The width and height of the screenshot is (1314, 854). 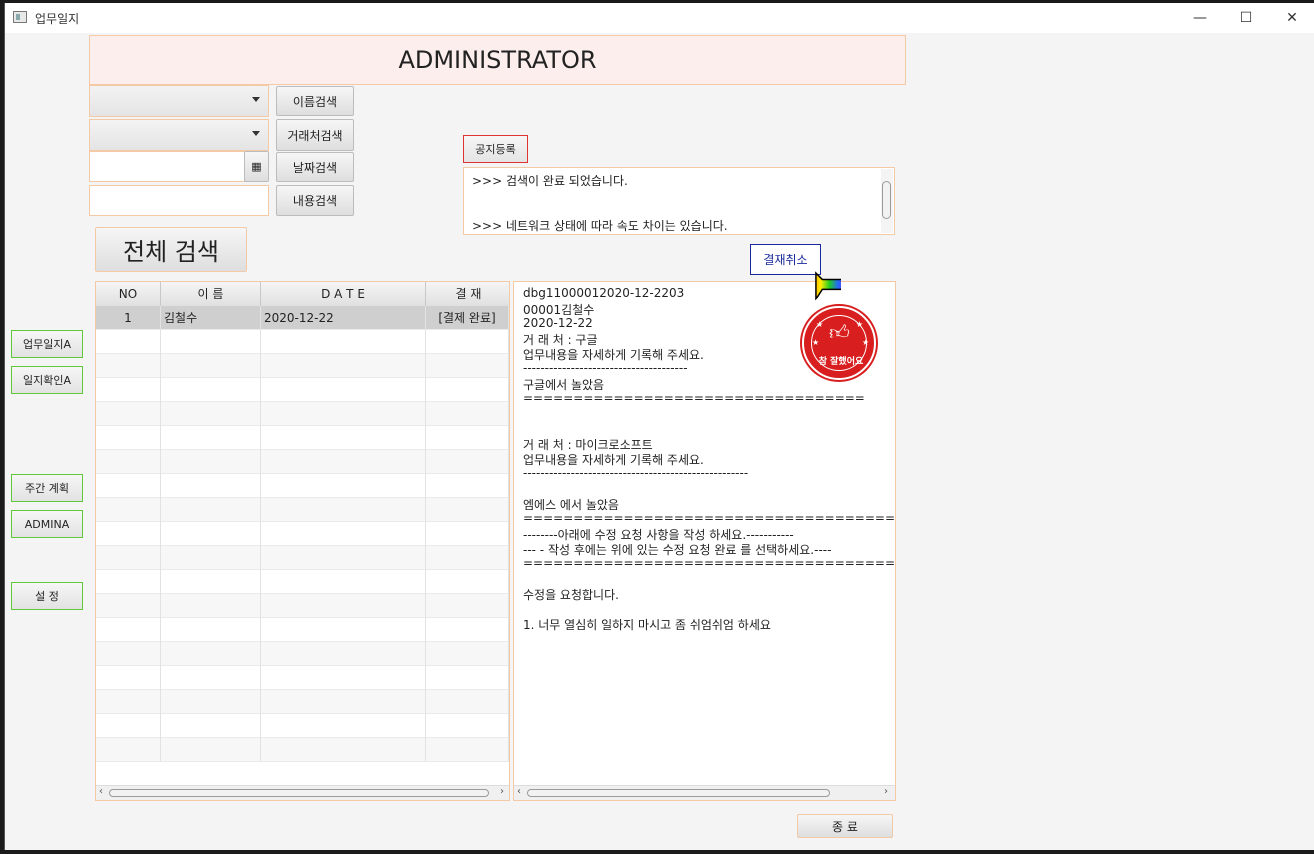 I want to click on chevron-down-icon, so click(x=256, y=133).